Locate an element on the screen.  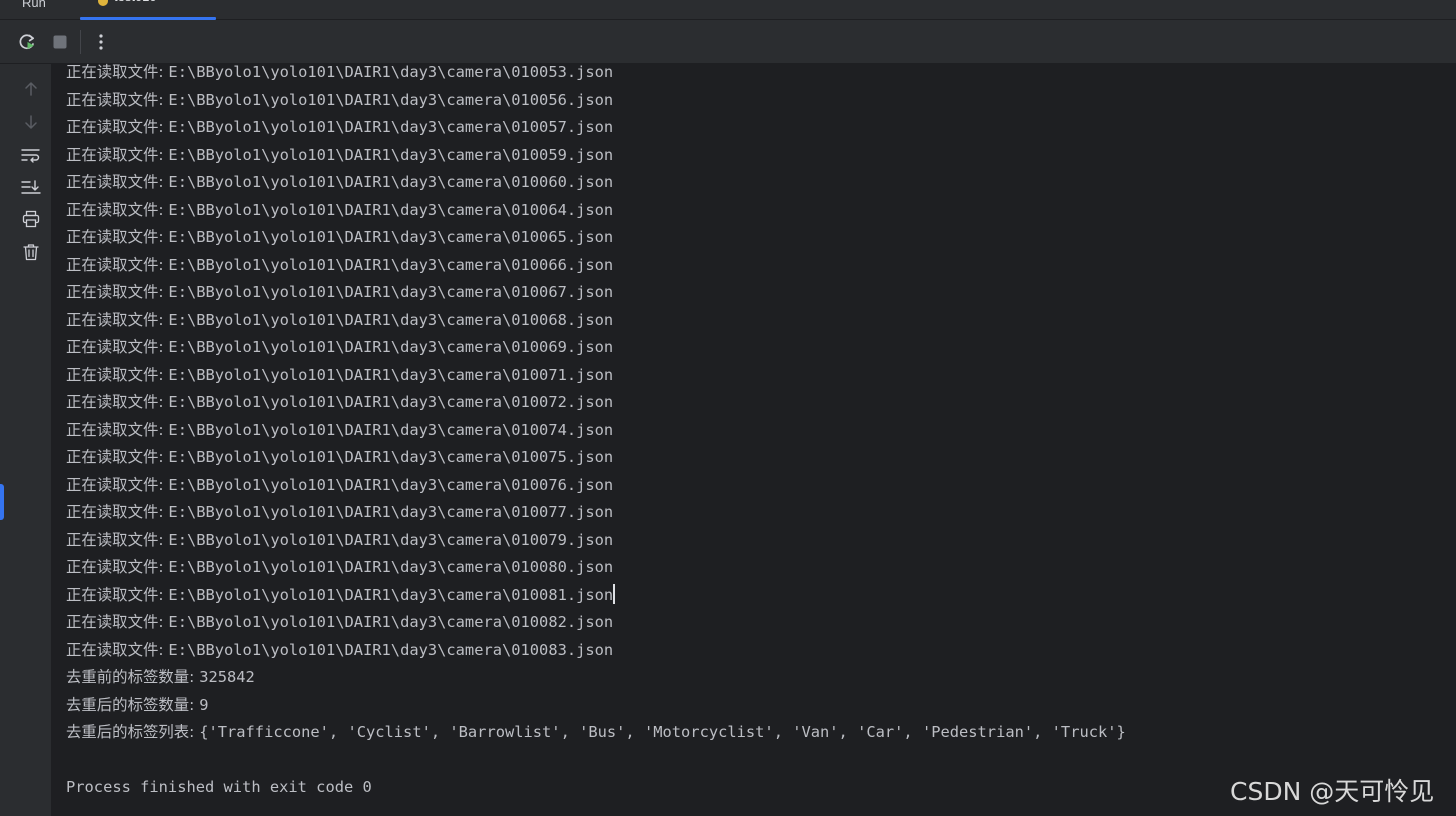
console-side-toolbar is located at coordinates (26, 440).